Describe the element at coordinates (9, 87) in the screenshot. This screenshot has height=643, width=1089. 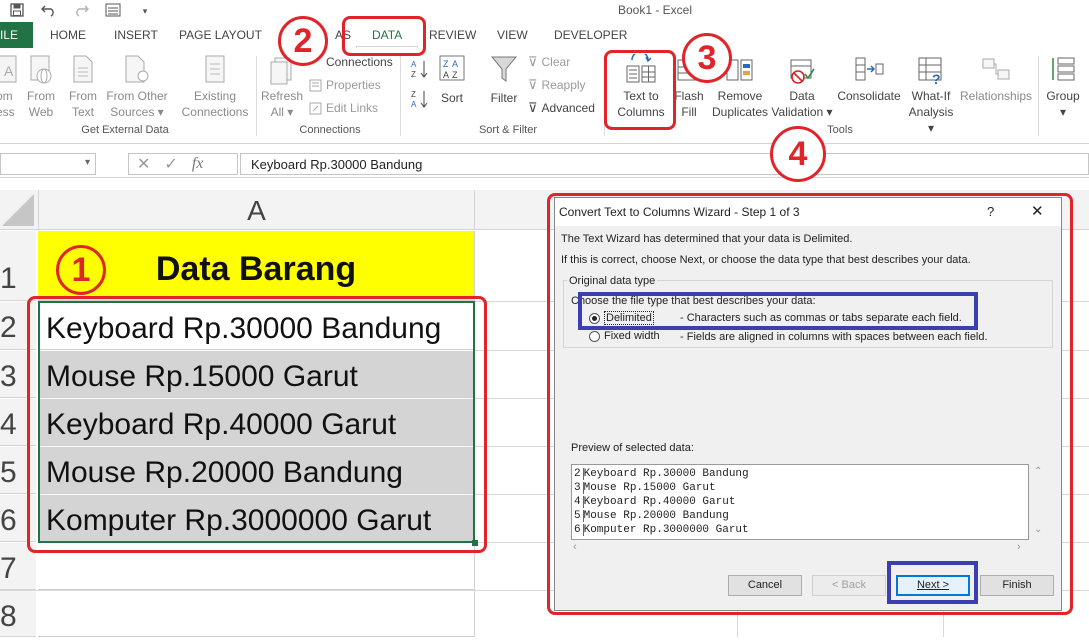
I see `from-access-button: A om ess` at that location.